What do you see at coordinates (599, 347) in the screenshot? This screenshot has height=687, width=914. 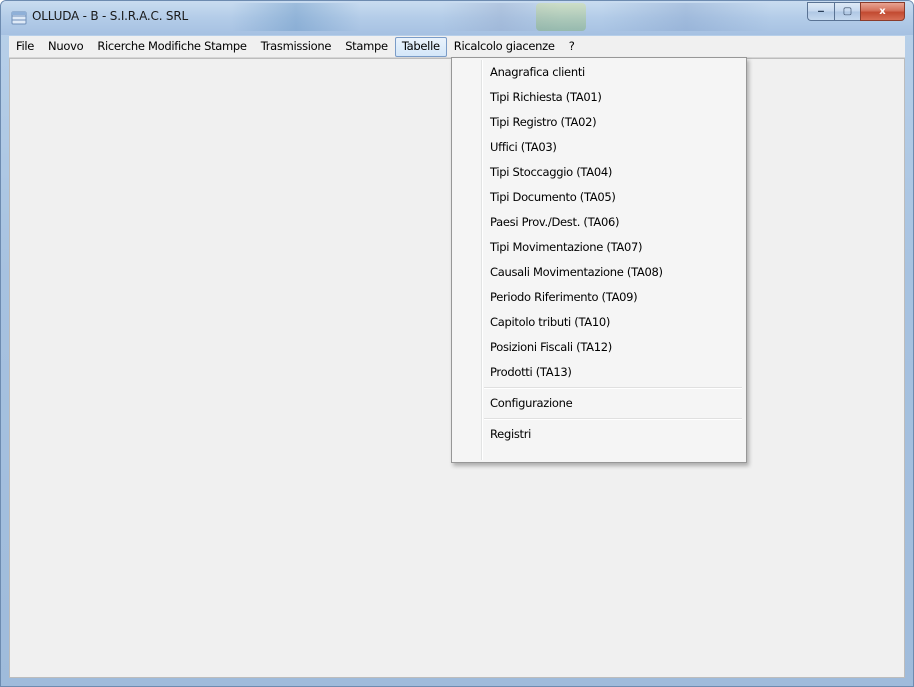 I see `menu-item-posizioni-fiscali: Posizioni Fiscali (TA12)` at bounding box center [599, 347].